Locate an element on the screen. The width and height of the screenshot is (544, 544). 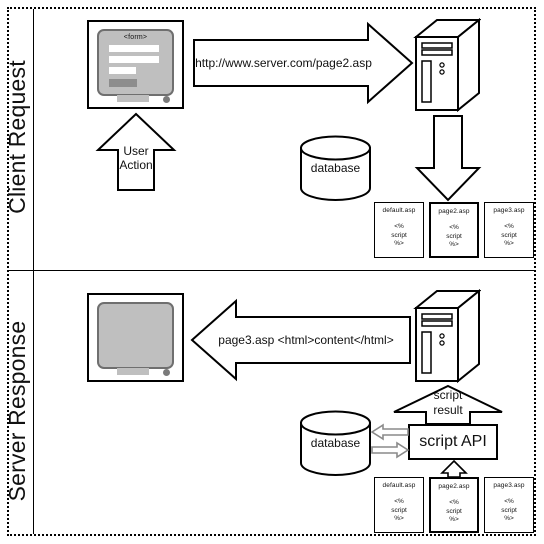
script-api-label: script API is located at coordinates (453, 441).